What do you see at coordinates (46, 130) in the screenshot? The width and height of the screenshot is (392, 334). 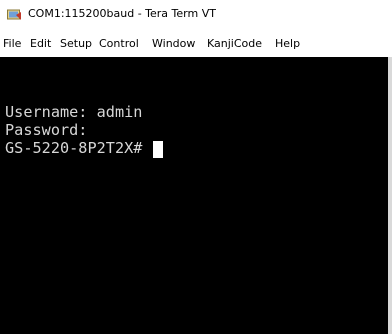 I see `terminal-line-password: Password:` at bounding box center [46, 130].